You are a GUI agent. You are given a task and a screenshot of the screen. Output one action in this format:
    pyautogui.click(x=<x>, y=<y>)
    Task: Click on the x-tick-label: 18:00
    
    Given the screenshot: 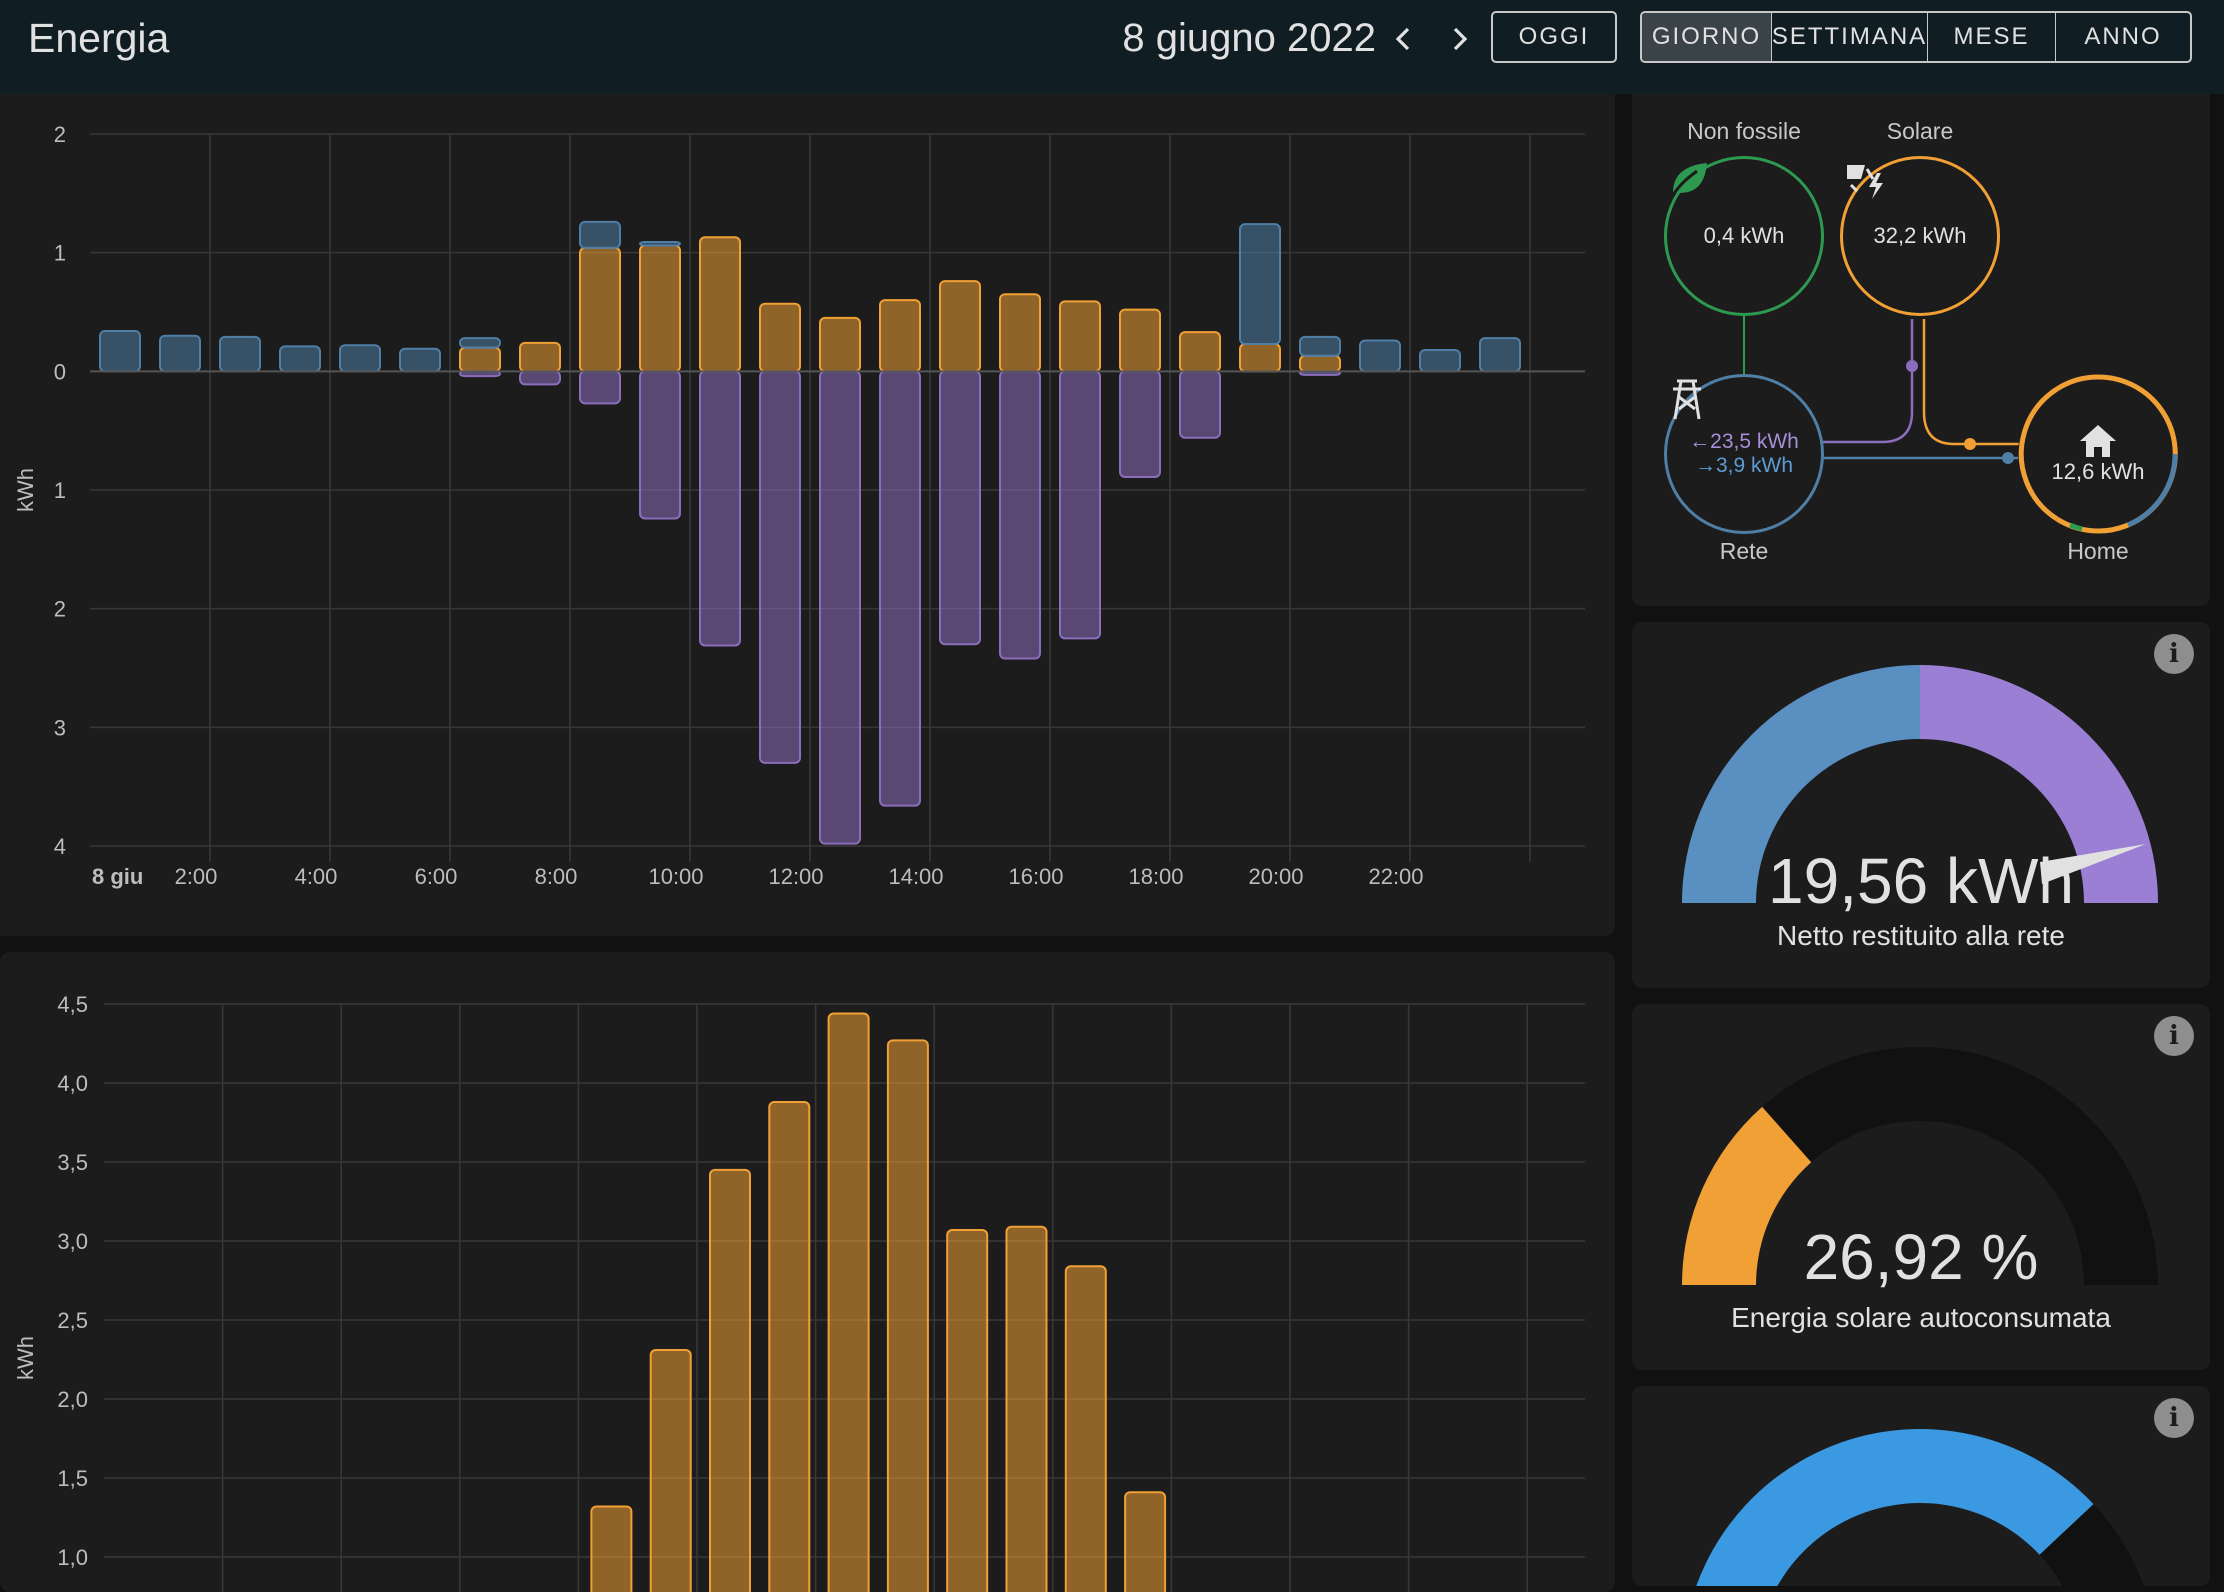 What is the action you would take?
    pyautogui.click(x=1155, y=876)
    